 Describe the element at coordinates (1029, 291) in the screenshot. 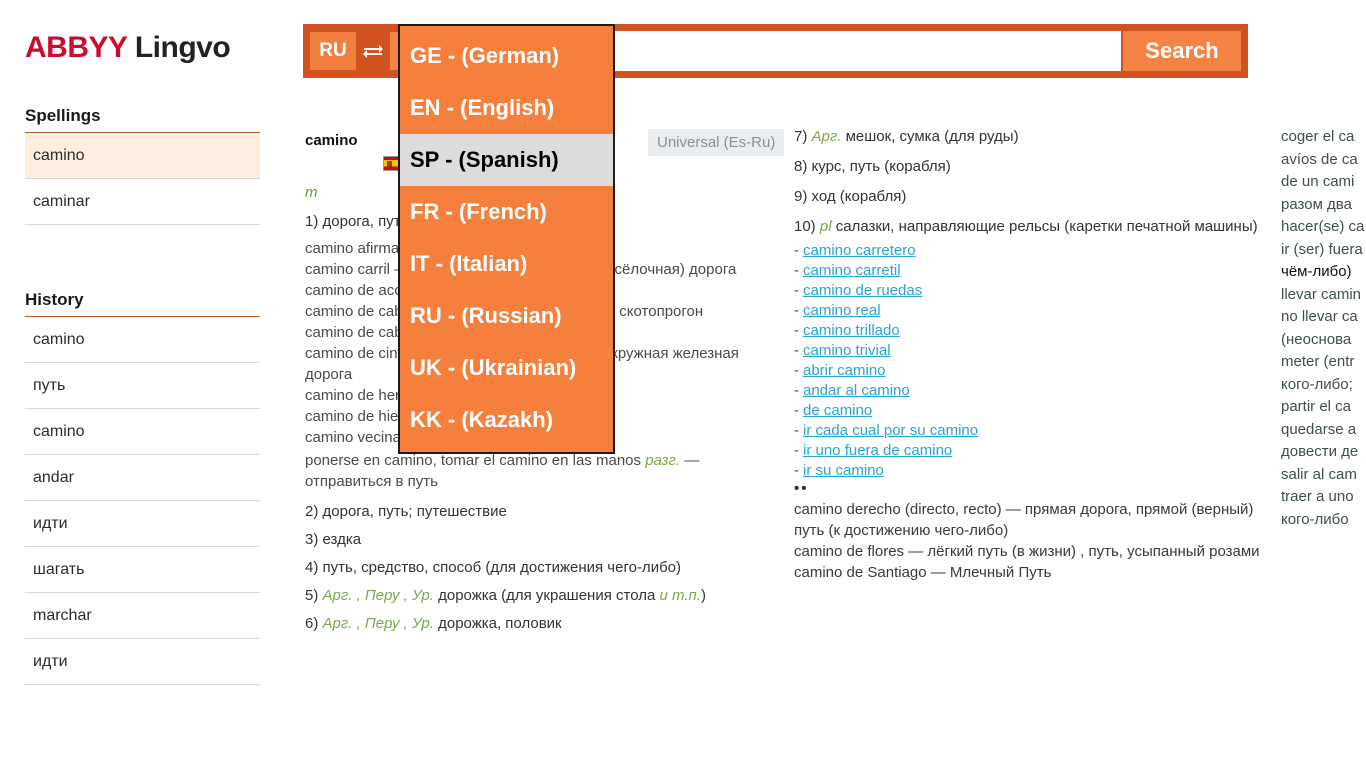

I see `list-item: - camino de ruedas` at that location.